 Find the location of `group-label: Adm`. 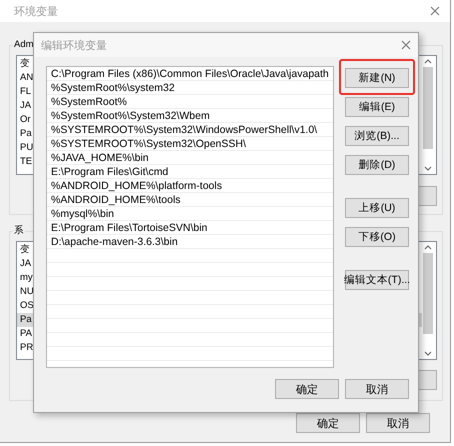

group-label: Adm is located at coordinates (24, 45).